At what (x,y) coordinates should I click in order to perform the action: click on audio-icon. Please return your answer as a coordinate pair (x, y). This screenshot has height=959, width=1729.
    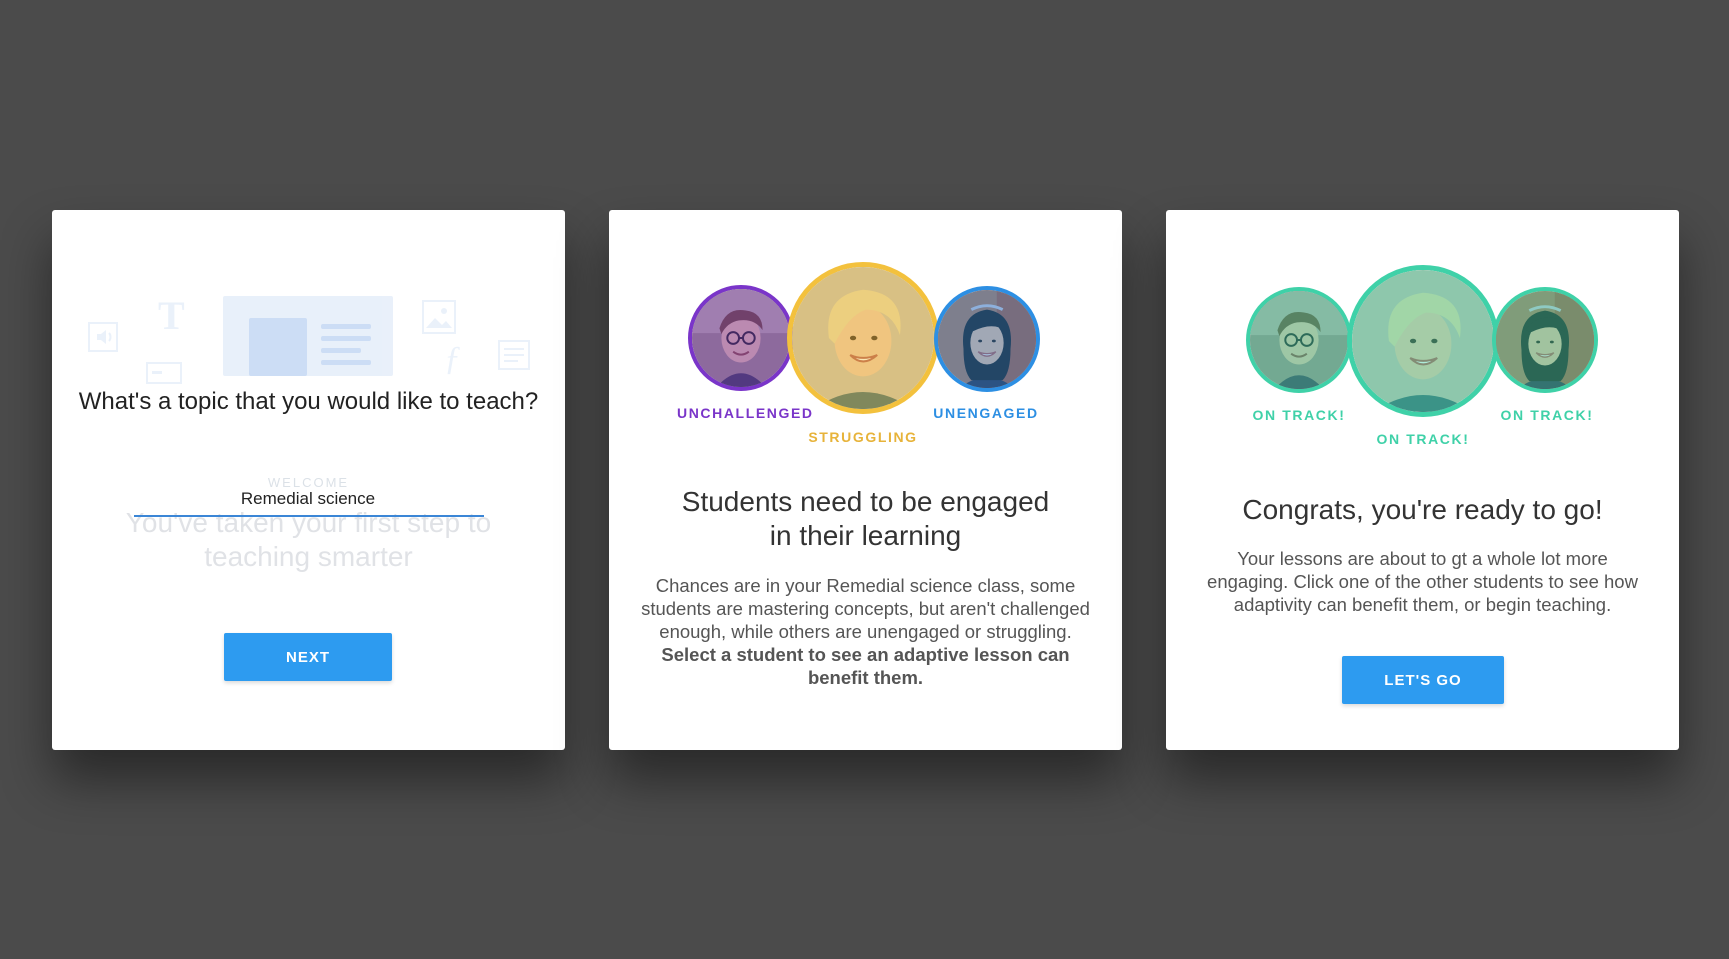
    Looking at the image, I should click on (103, 339).